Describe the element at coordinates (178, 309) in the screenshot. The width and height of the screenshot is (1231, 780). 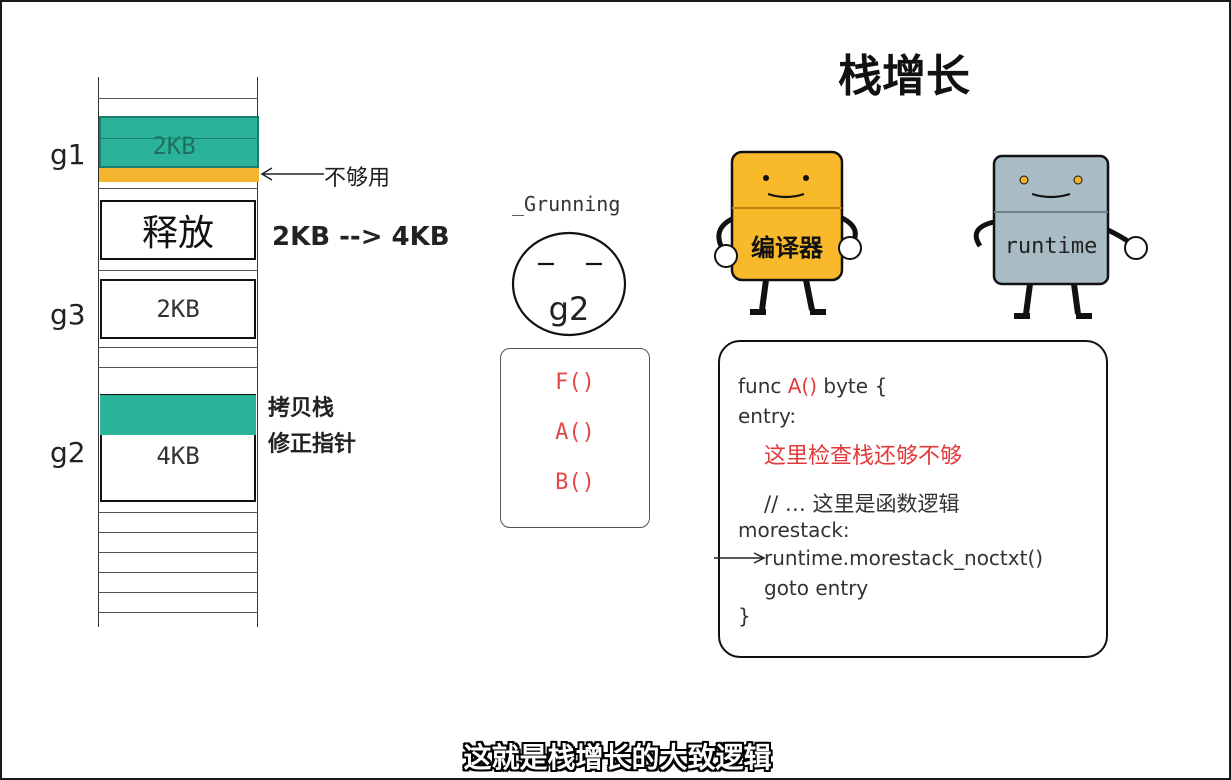
I see `g3-stack-block: 2KB` at that location.